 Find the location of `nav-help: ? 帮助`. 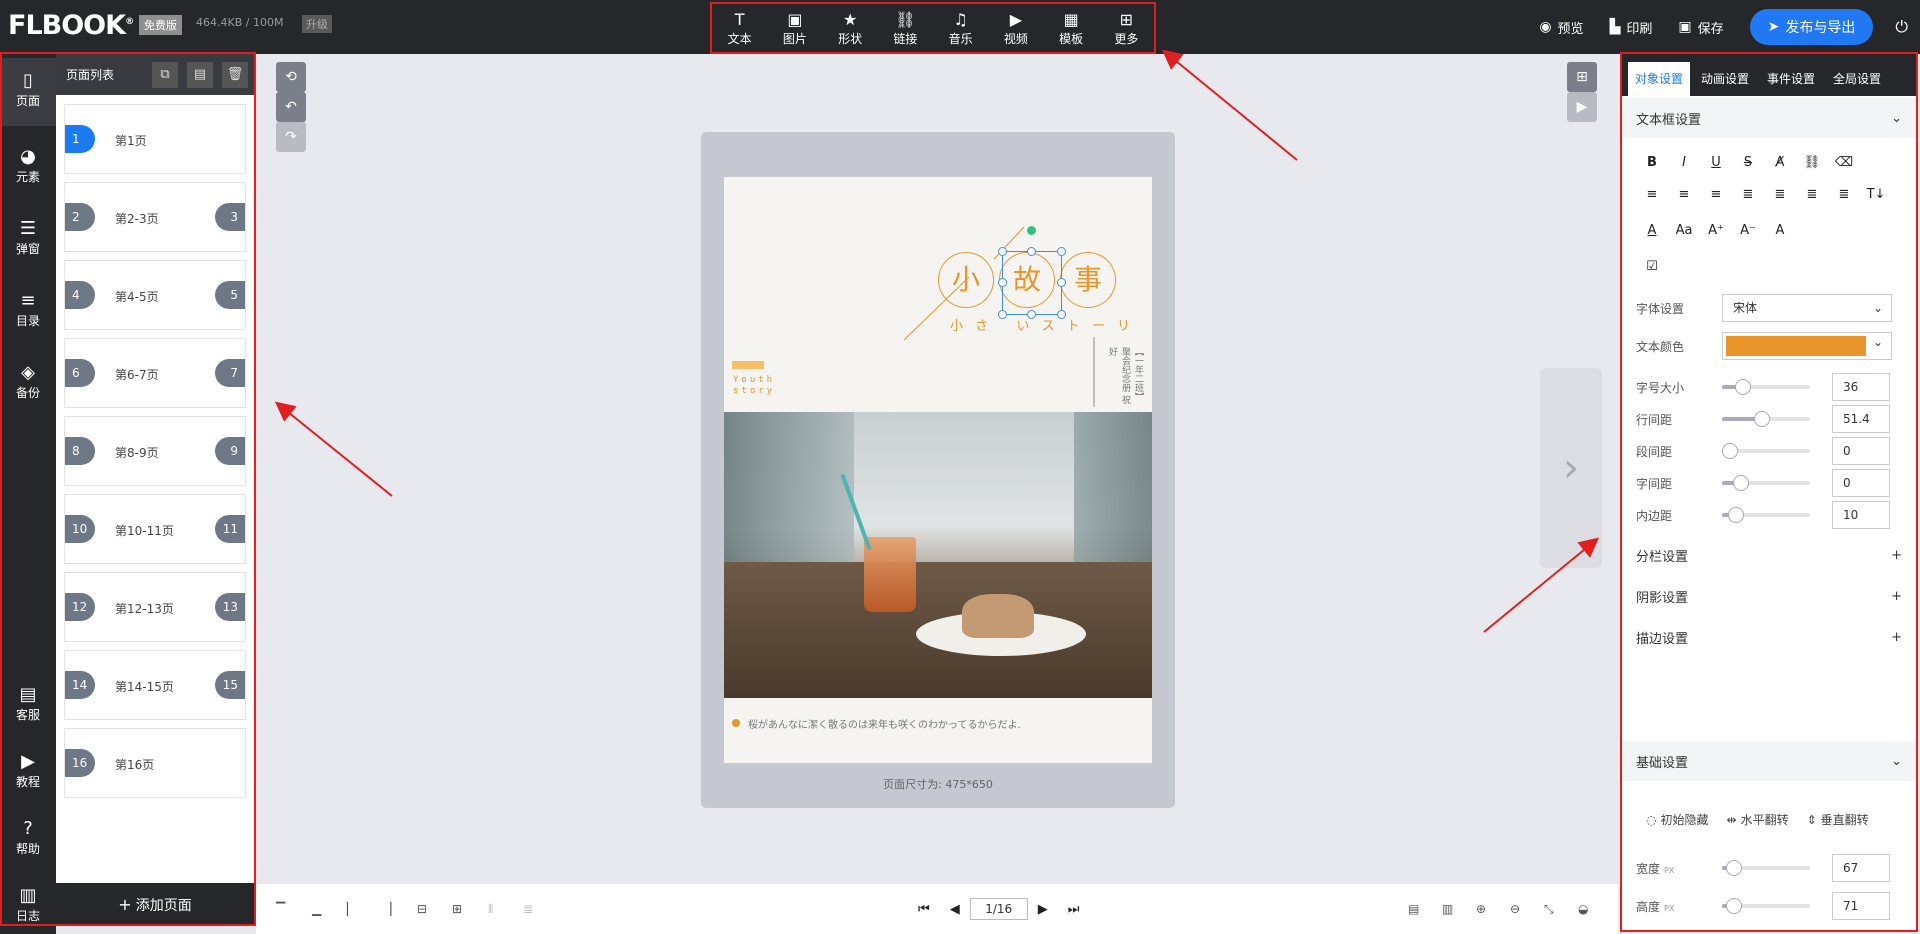

nav-help: ? 帮助 is located at coordinates (28, 837).